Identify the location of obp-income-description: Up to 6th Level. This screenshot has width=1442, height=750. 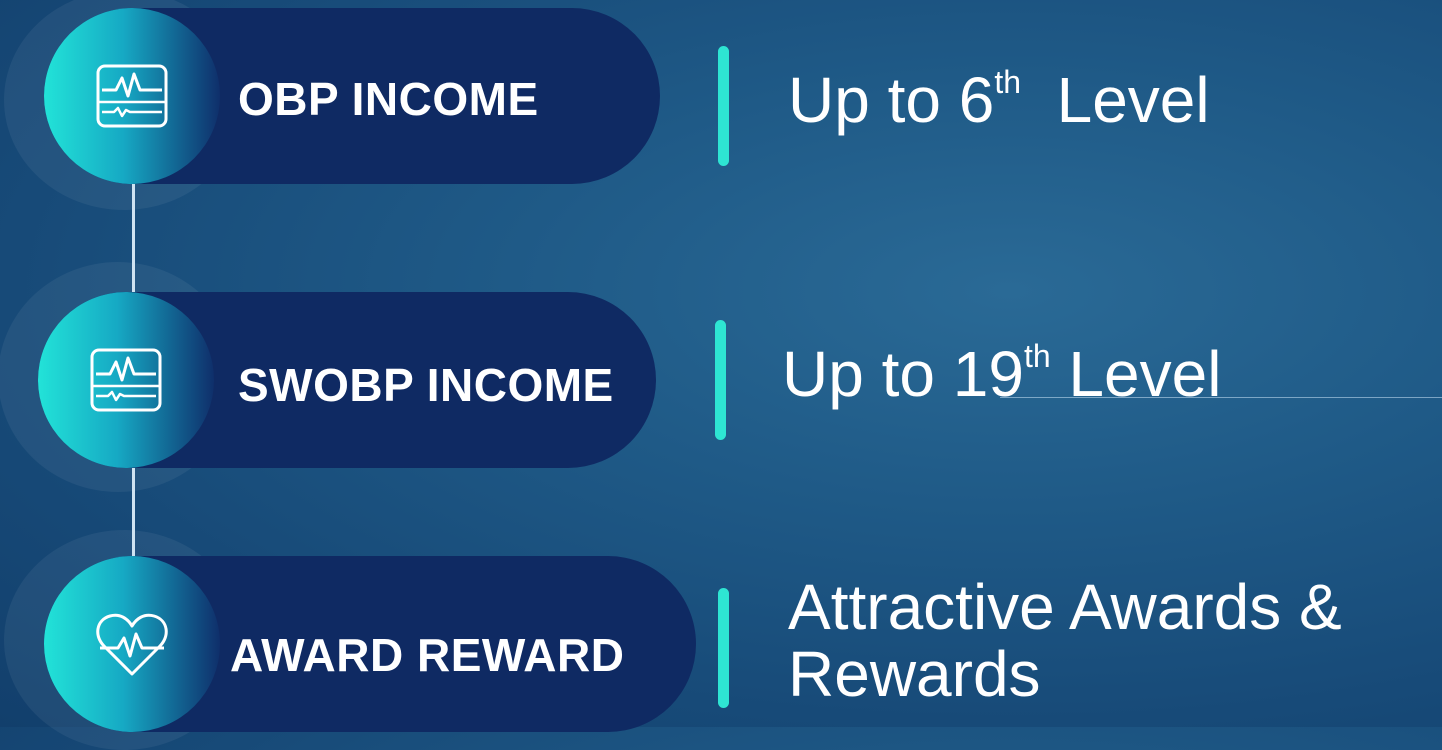
(999, 99).